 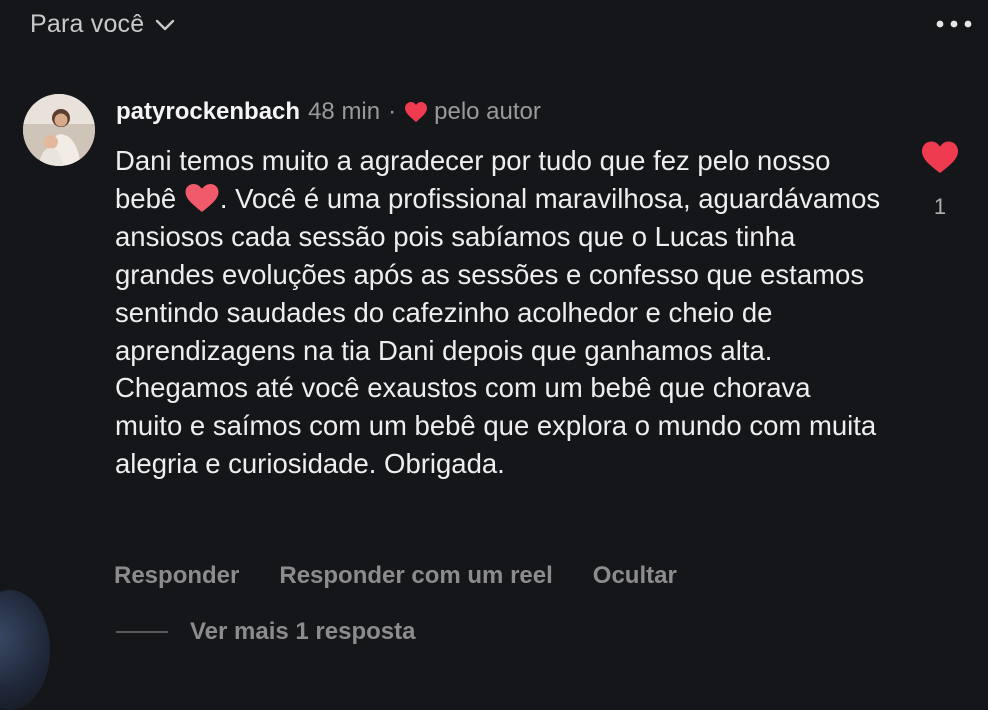 I want to click on partial-avatar-edge, so click(x=25, y=650).